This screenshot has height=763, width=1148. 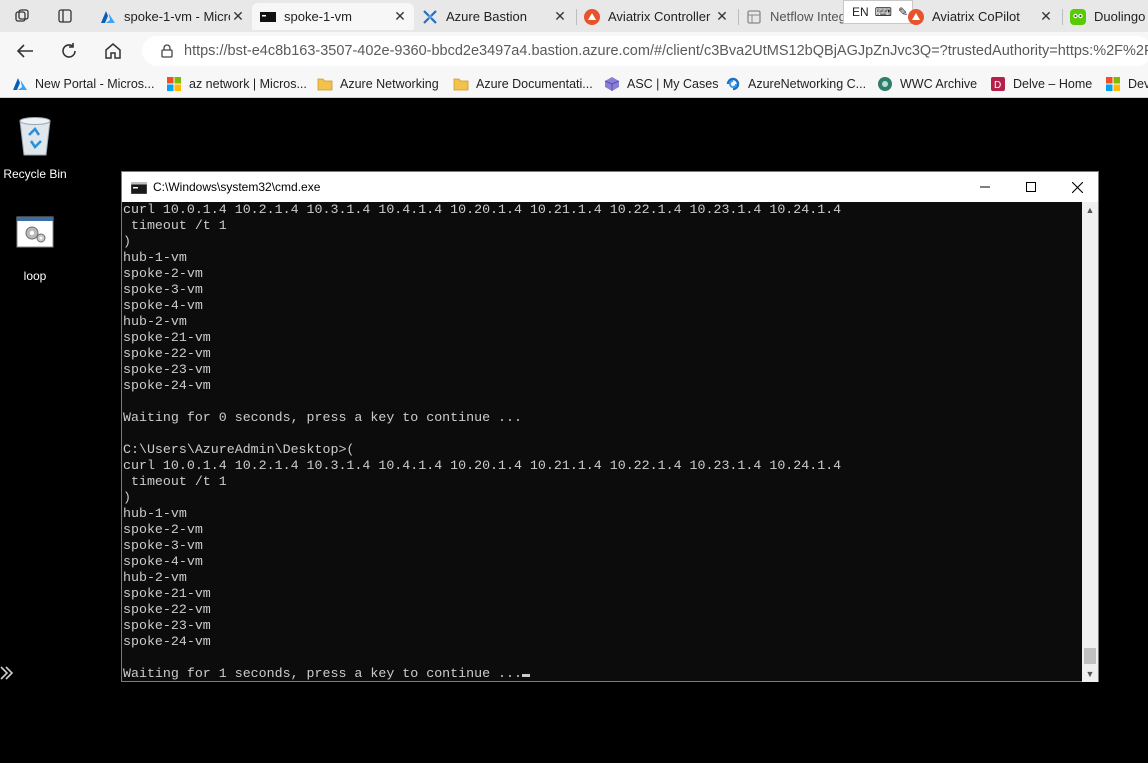 I want to click on minimize-icon, so click(x=985, y=187).